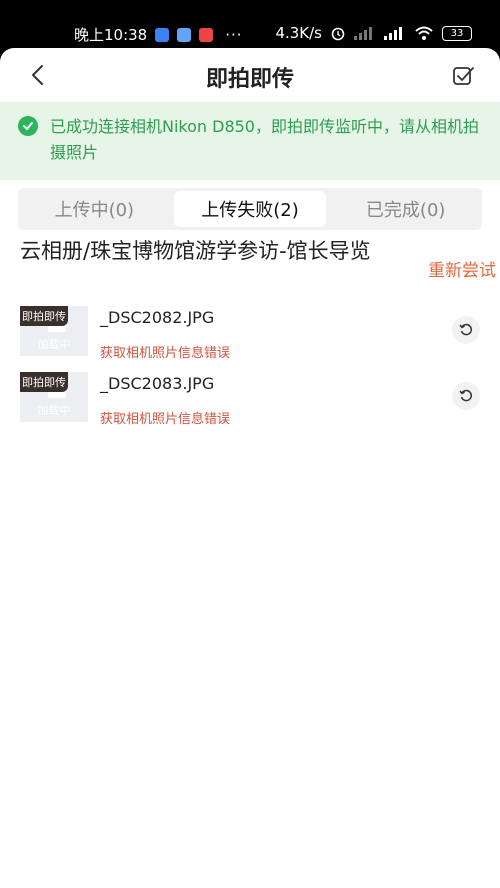  I want to click on signal-icon, so click(363, 33).